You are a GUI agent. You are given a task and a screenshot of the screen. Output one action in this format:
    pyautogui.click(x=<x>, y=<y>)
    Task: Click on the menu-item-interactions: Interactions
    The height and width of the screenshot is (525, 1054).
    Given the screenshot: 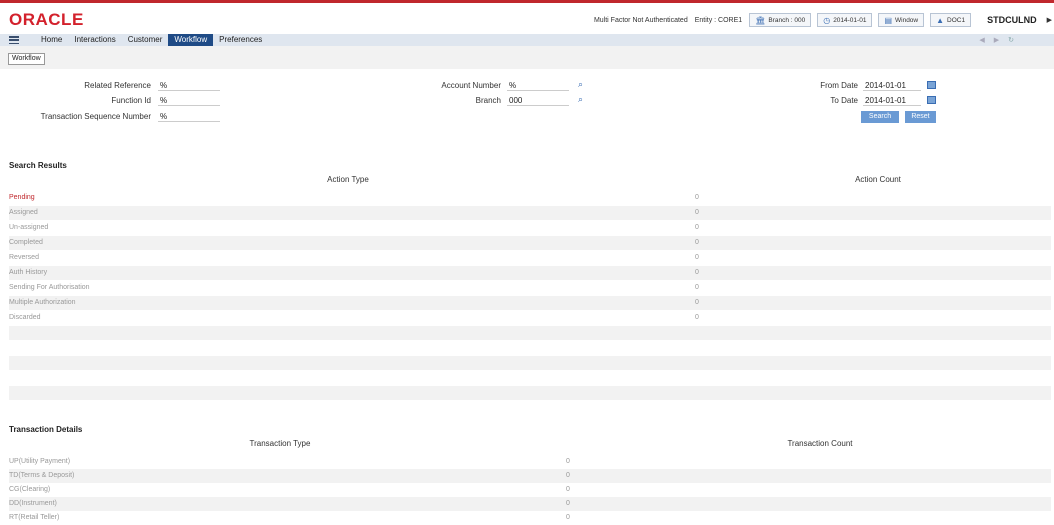 What is the action you would take?
    pyautogui.click(x=94, y=40)
    